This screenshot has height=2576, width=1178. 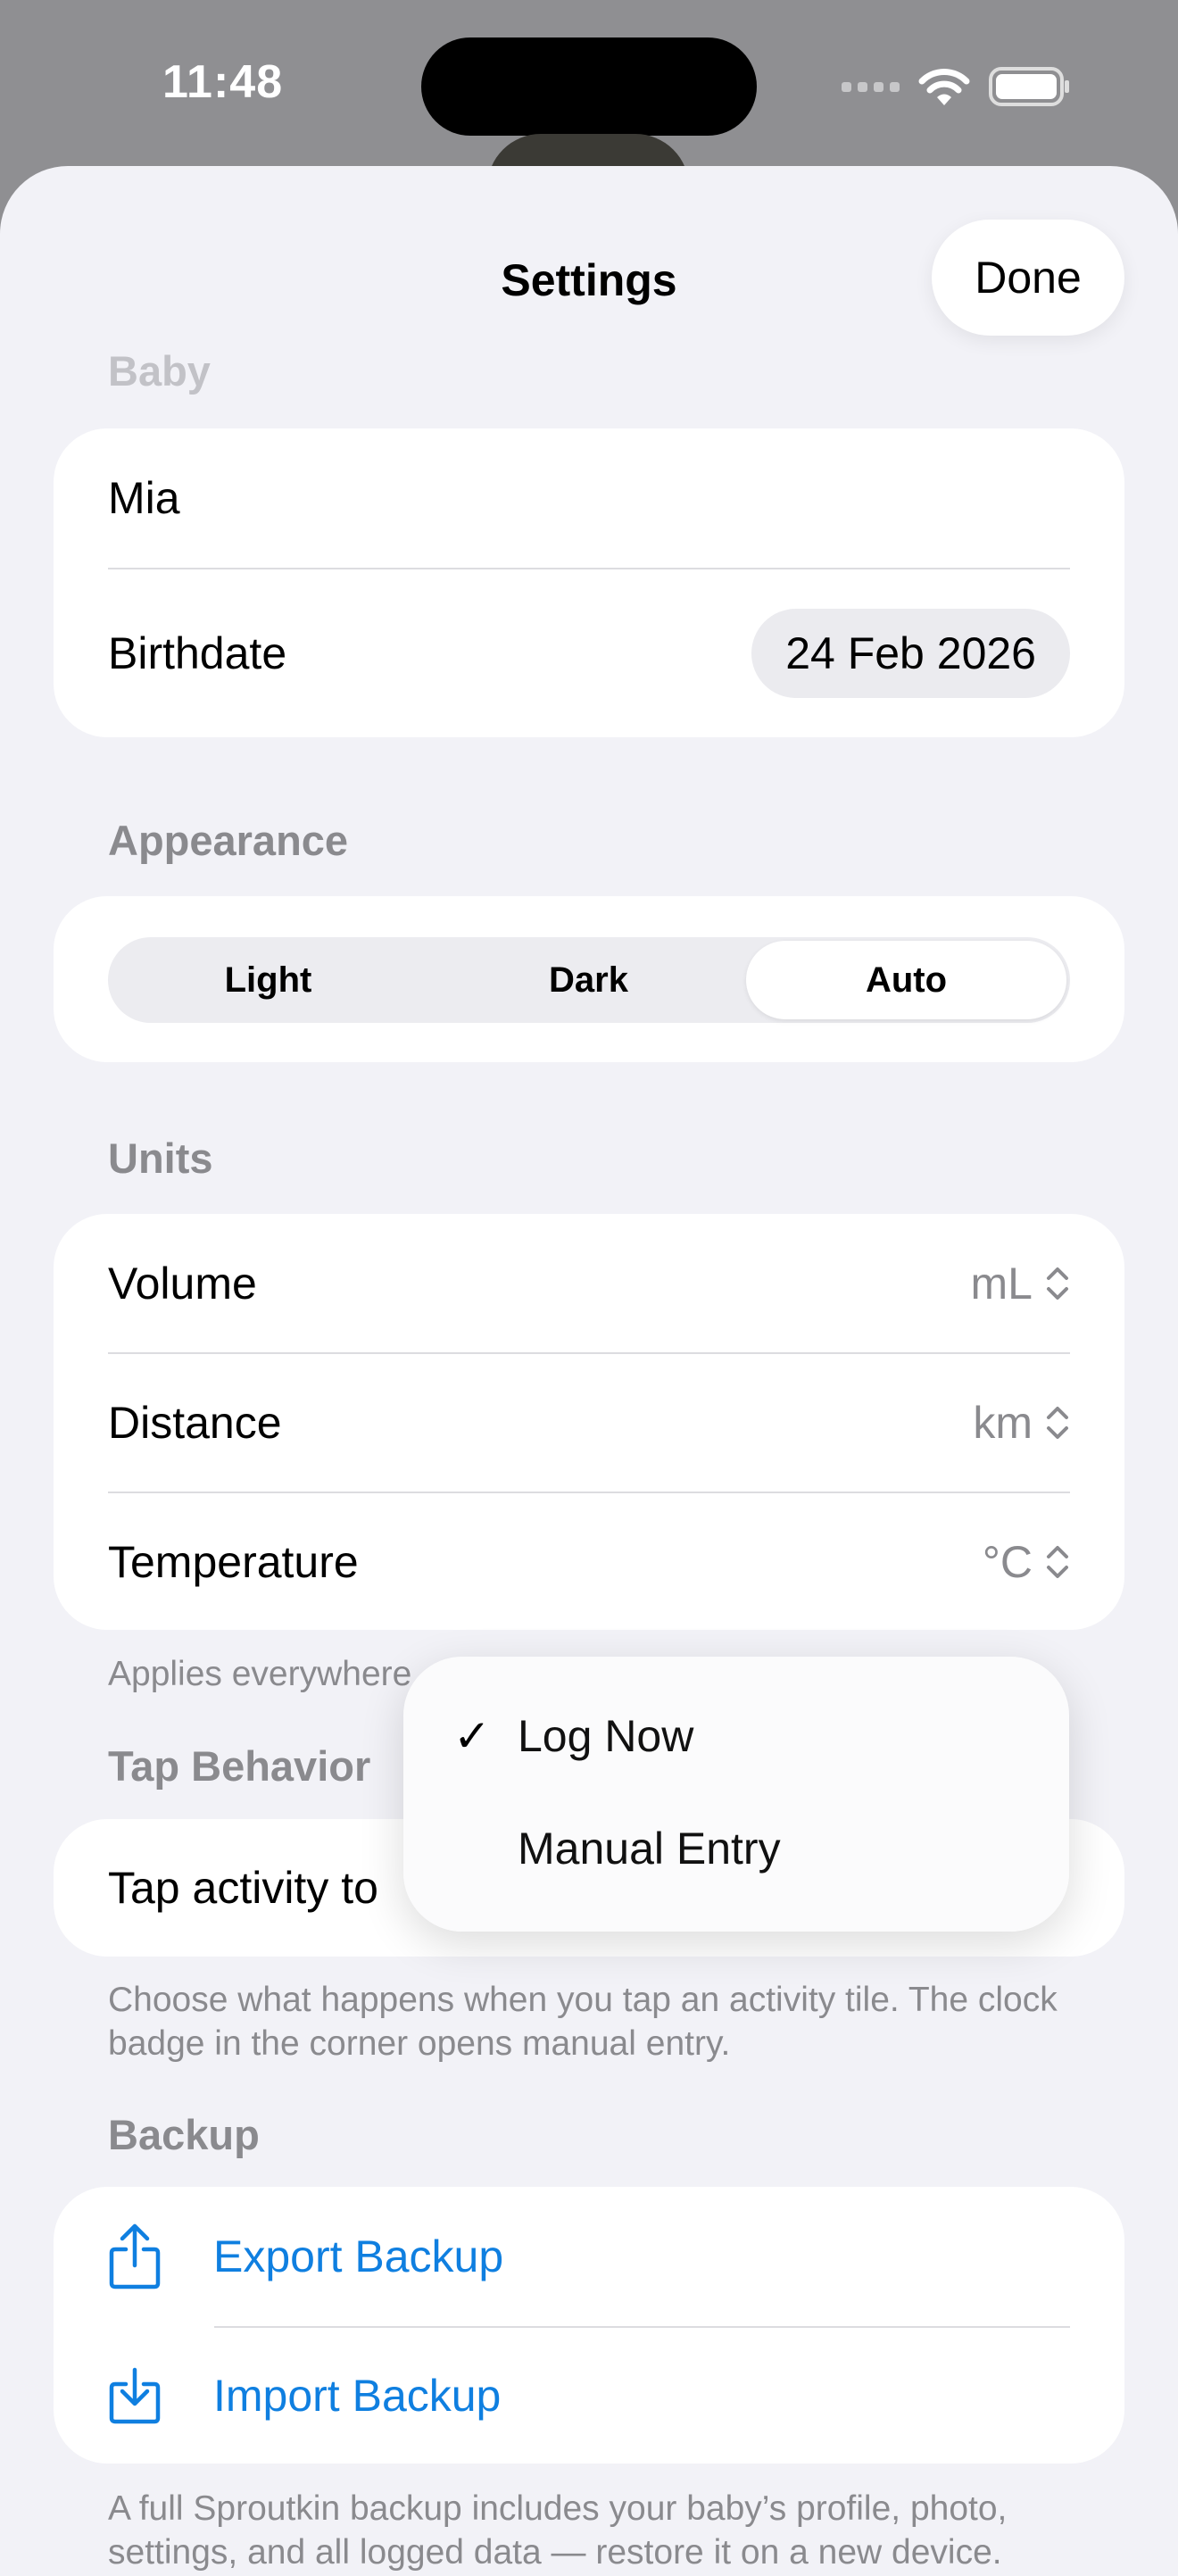 I want to click on section-header-baby: Baby, so click(x=159, y=371).